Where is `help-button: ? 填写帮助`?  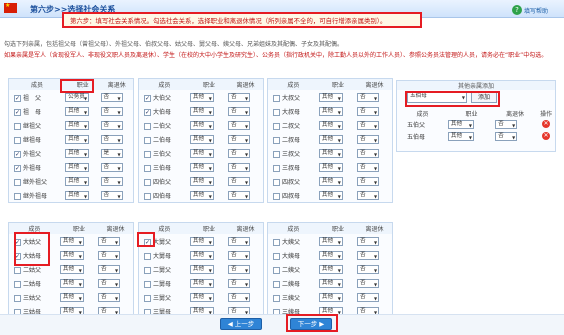
help-button: ? 填写帮助 is located at coordinates (534, 10).